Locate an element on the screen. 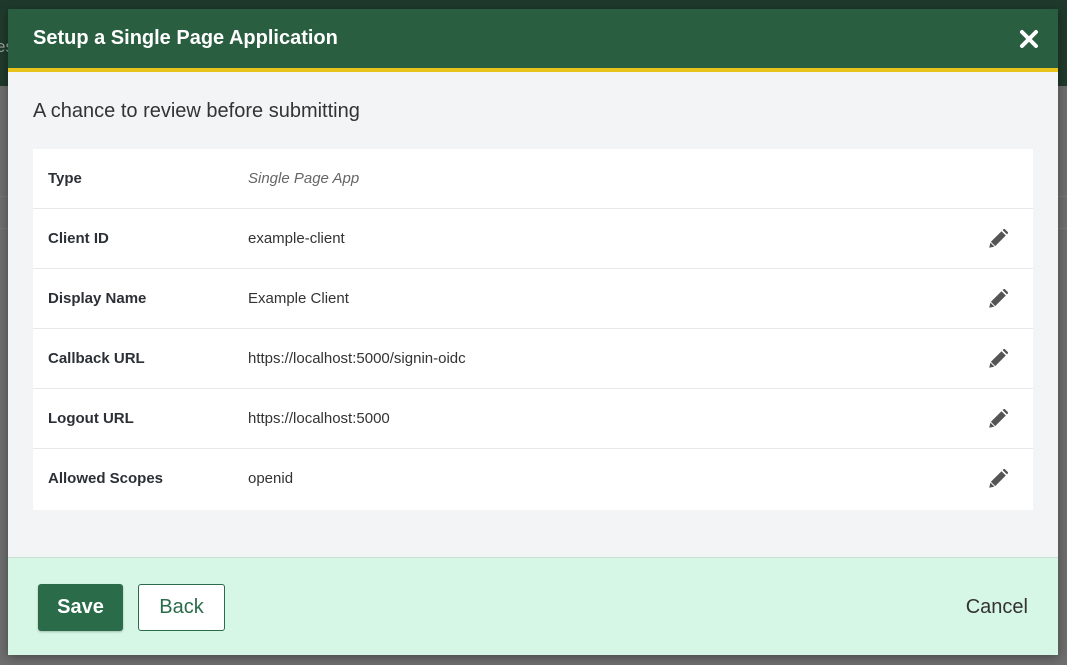 The image size is (1067, 665). close-button is located at coordinates (1029, 39).